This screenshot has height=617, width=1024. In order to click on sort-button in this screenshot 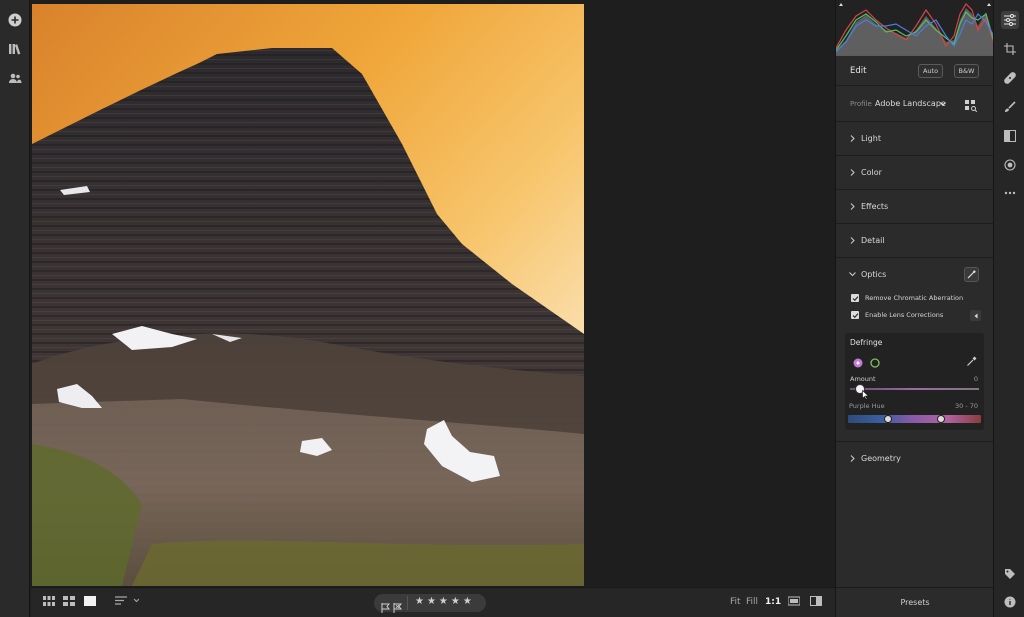, I will do `click(127, 601)`.